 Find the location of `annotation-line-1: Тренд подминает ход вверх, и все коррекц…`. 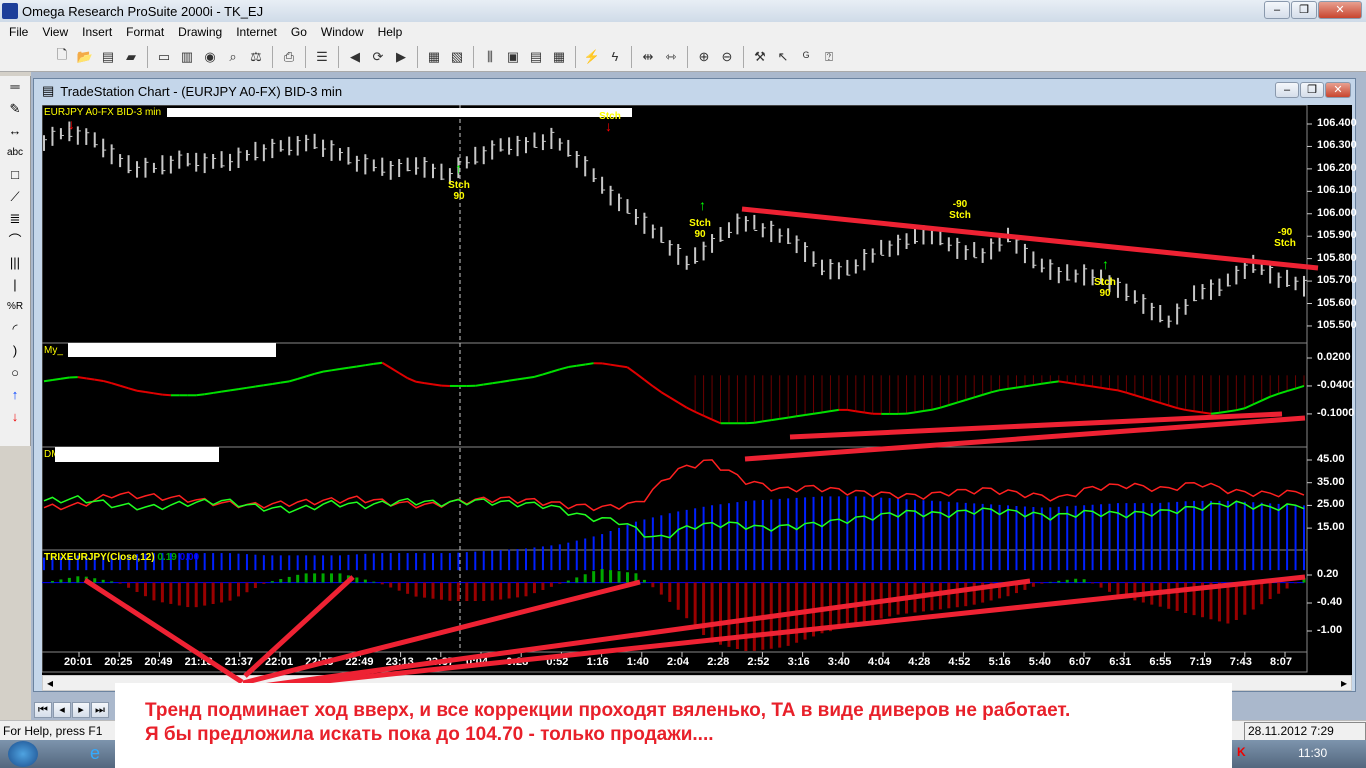

annotation-line-1: Тренд подминает ход вверх, и все коррекц… is located at coordinates (608, 710).